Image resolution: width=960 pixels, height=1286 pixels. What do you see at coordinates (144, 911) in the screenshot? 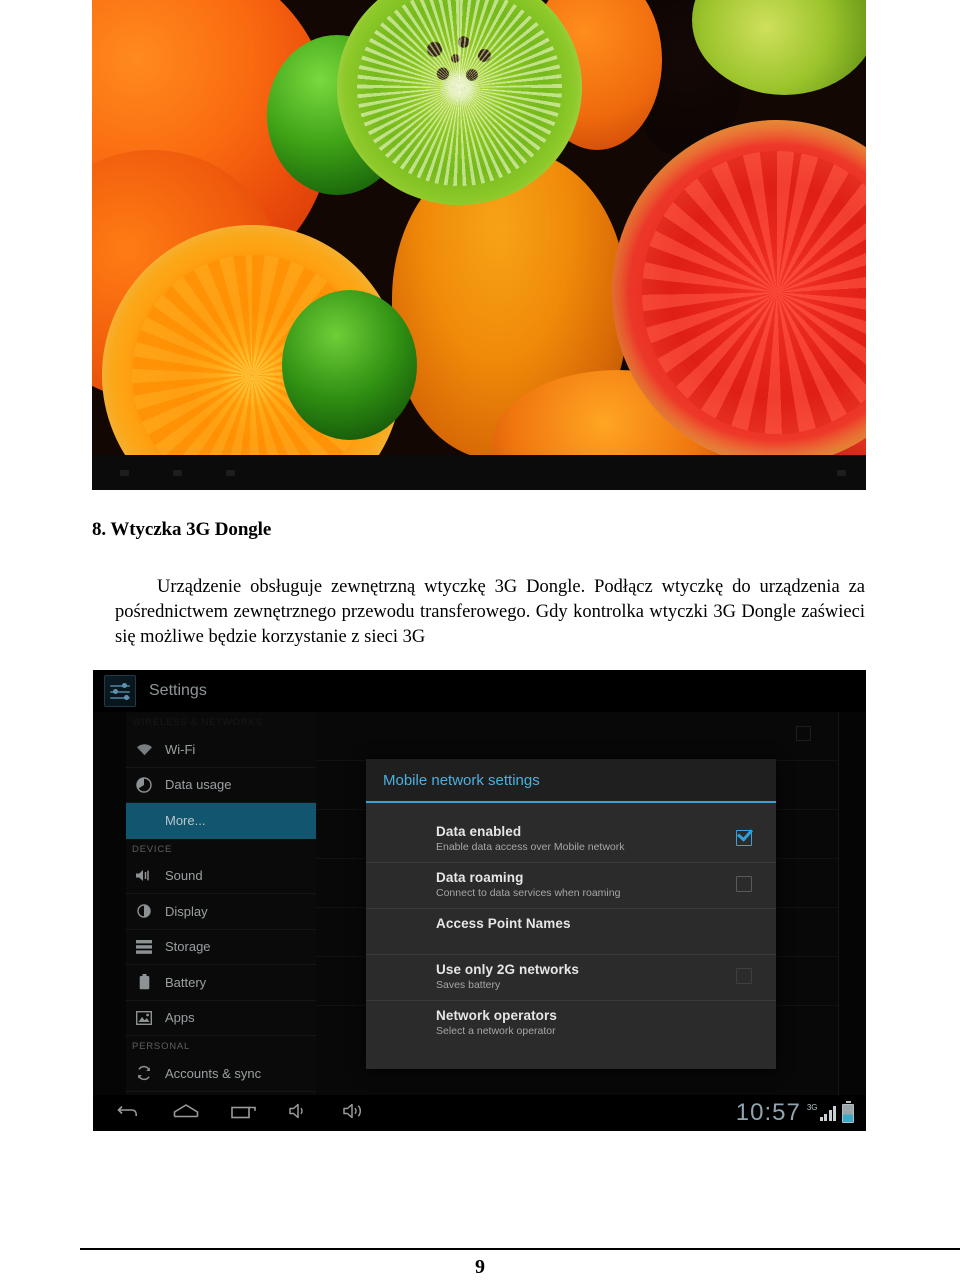
I see `display-icon` at bounding box center [144, 911].